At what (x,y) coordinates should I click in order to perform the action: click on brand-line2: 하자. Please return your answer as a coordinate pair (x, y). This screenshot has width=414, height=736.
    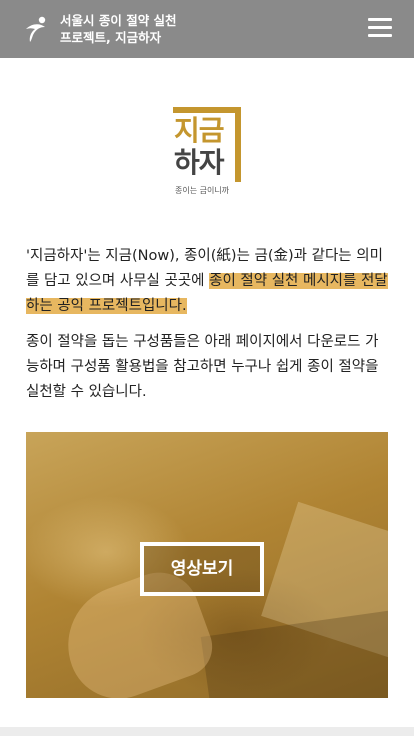
    Looking at the image, I should click on (199, 162).